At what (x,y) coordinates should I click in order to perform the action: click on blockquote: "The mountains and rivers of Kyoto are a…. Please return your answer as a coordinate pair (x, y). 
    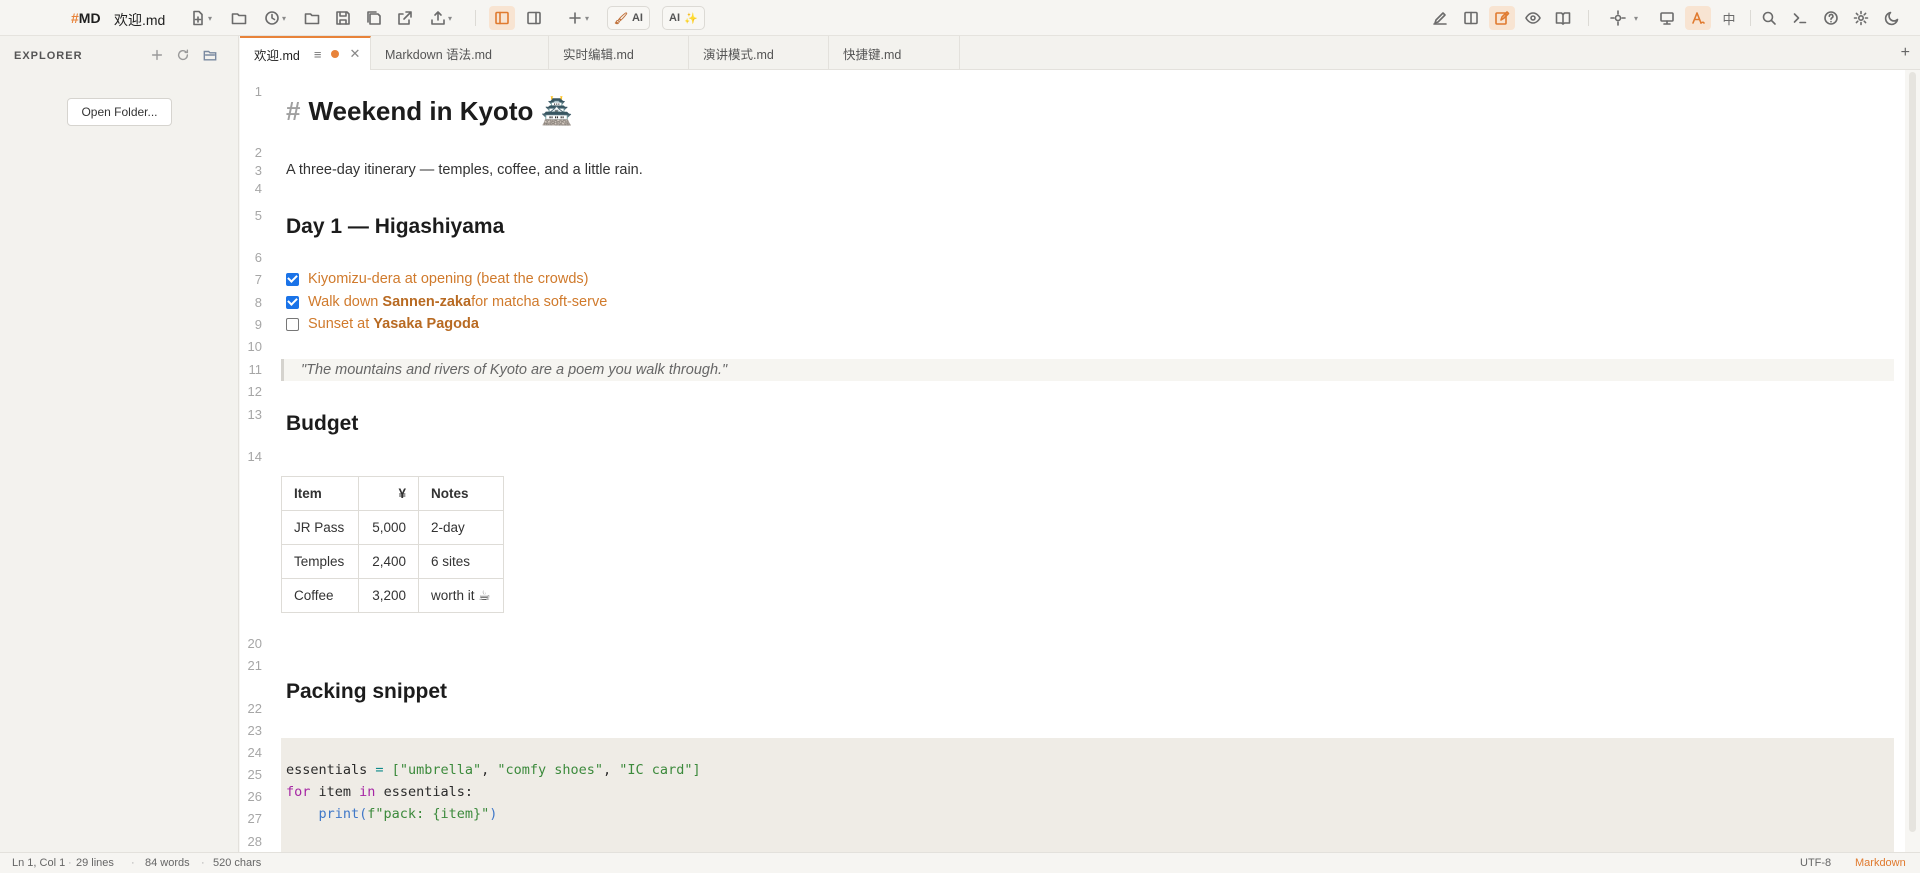
    Looking at the image, I should click on (1087, 370).